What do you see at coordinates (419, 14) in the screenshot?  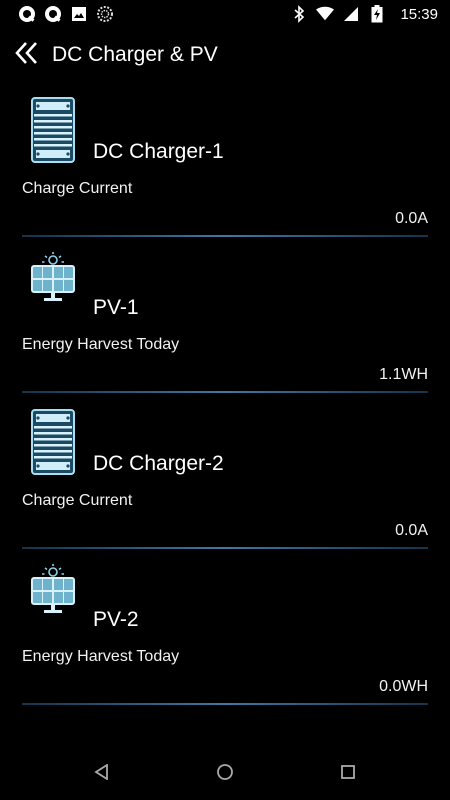 I see `status-time: 15:39` at bounding box center [419, 14].